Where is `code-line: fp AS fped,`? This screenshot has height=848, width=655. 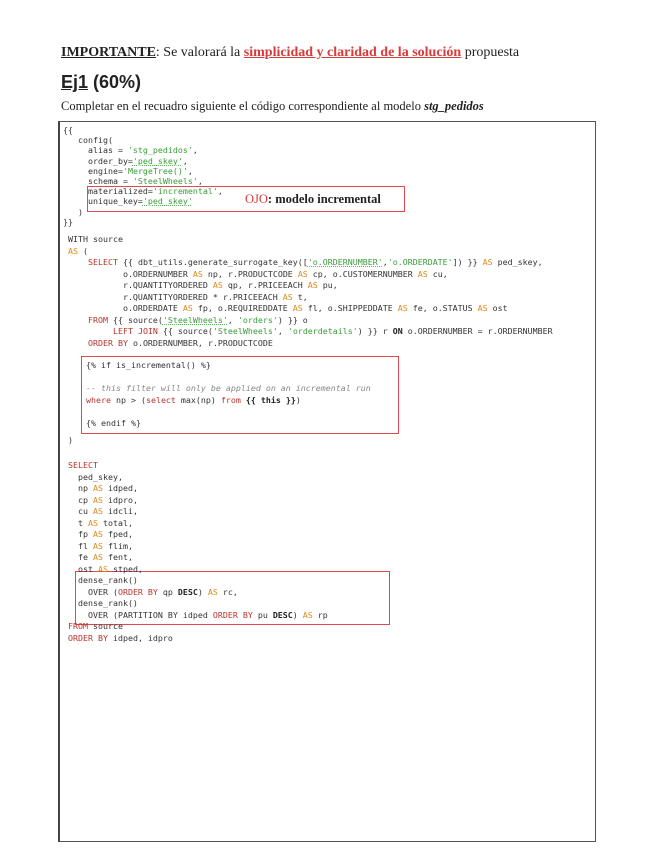 code-line: fp AS fped, is located at coordinates (198, 535).